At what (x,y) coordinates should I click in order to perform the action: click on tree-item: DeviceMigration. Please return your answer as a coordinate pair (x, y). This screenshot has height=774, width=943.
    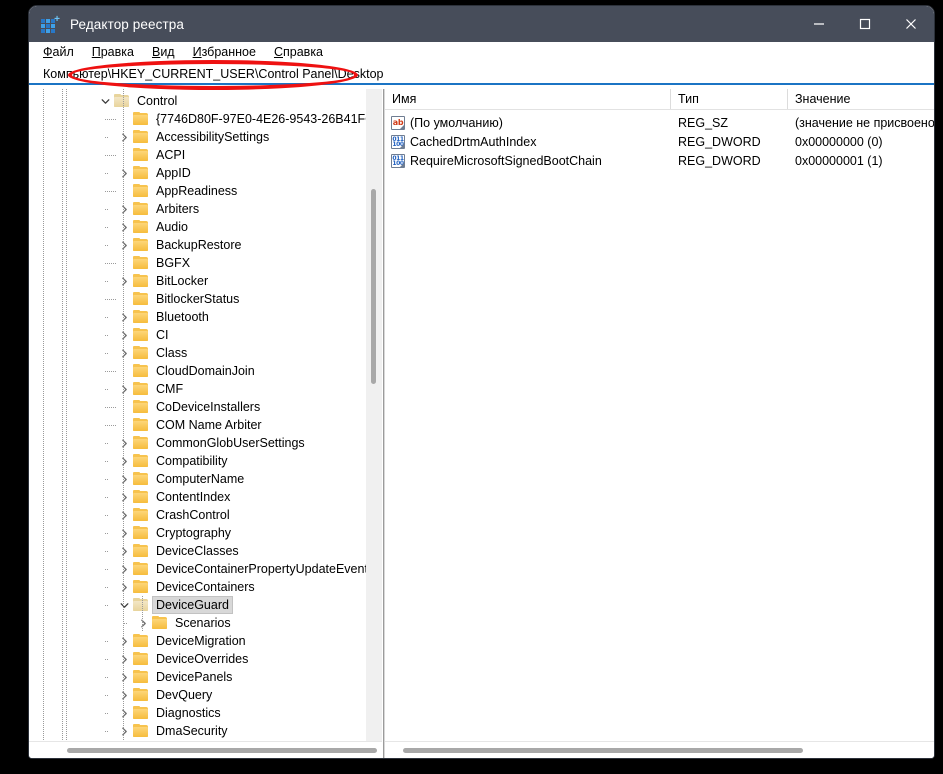
    Looking at the image, I should click on (205, 641).